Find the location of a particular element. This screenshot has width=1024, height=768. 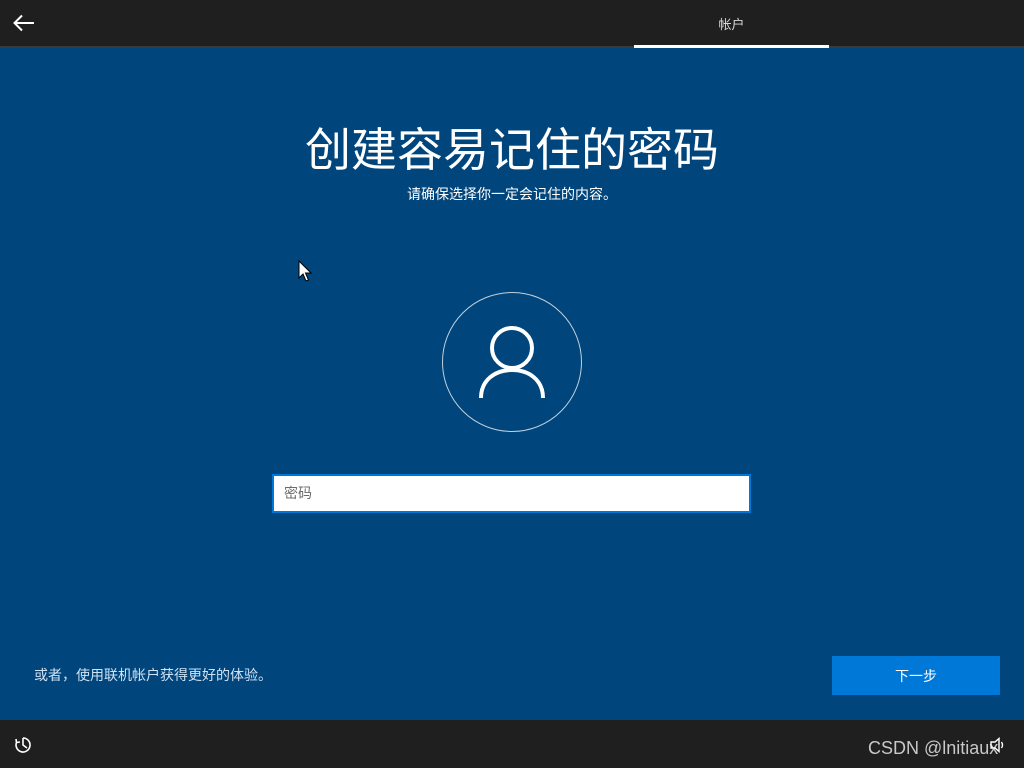

next-button: 下一步 is located at coordinates (916, 675).